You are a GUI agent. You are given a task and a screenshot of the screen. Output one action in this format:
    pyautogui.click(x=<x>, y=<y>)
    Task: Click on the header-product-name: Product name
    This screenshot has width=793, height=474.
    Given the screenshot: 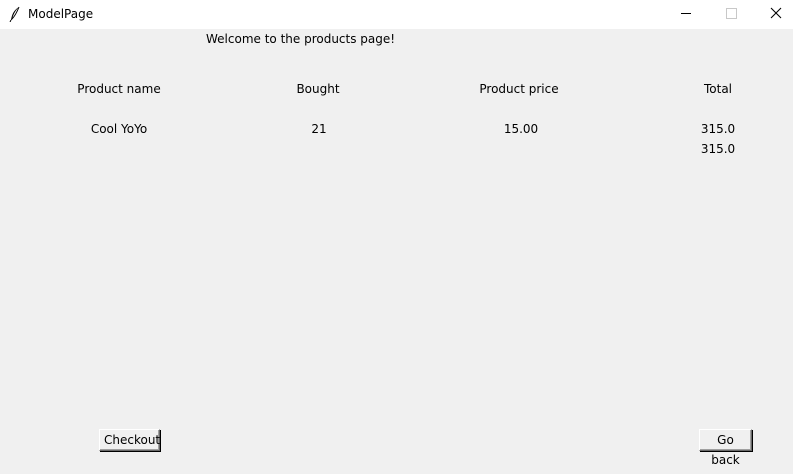 What is the action you would take?
    pyautogui.click(x=119, y=89)
    